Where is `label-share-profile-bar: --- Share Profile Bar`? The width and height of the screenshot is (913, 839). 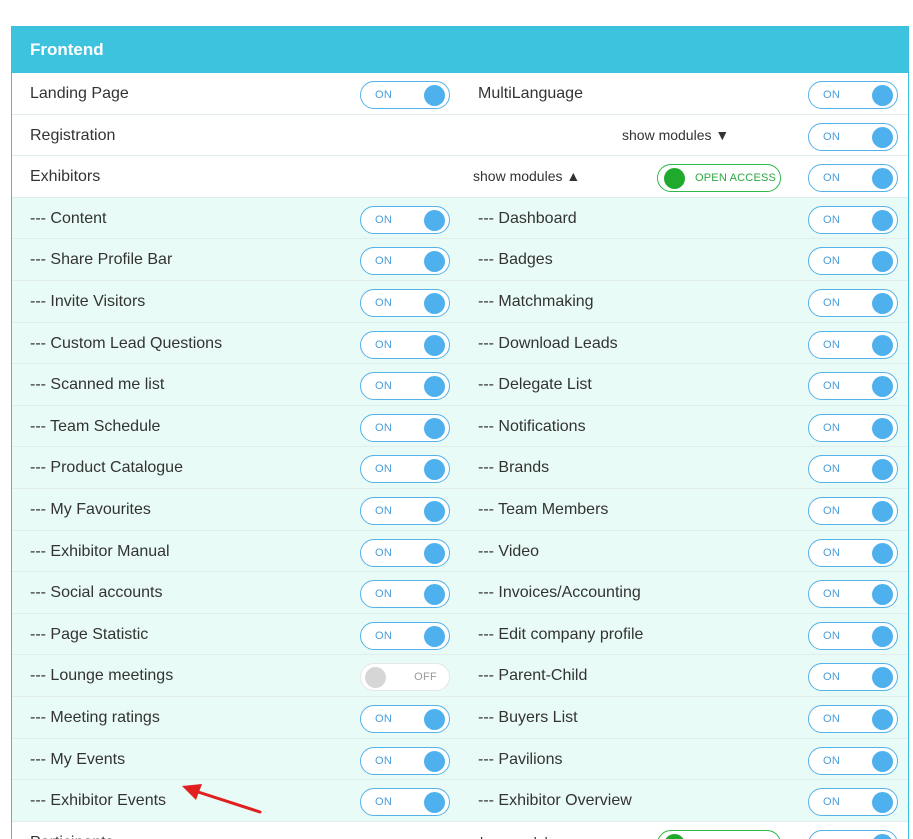
label-share-profile-bar: --- Share Profile Bar is located at coordinates (101, 260).